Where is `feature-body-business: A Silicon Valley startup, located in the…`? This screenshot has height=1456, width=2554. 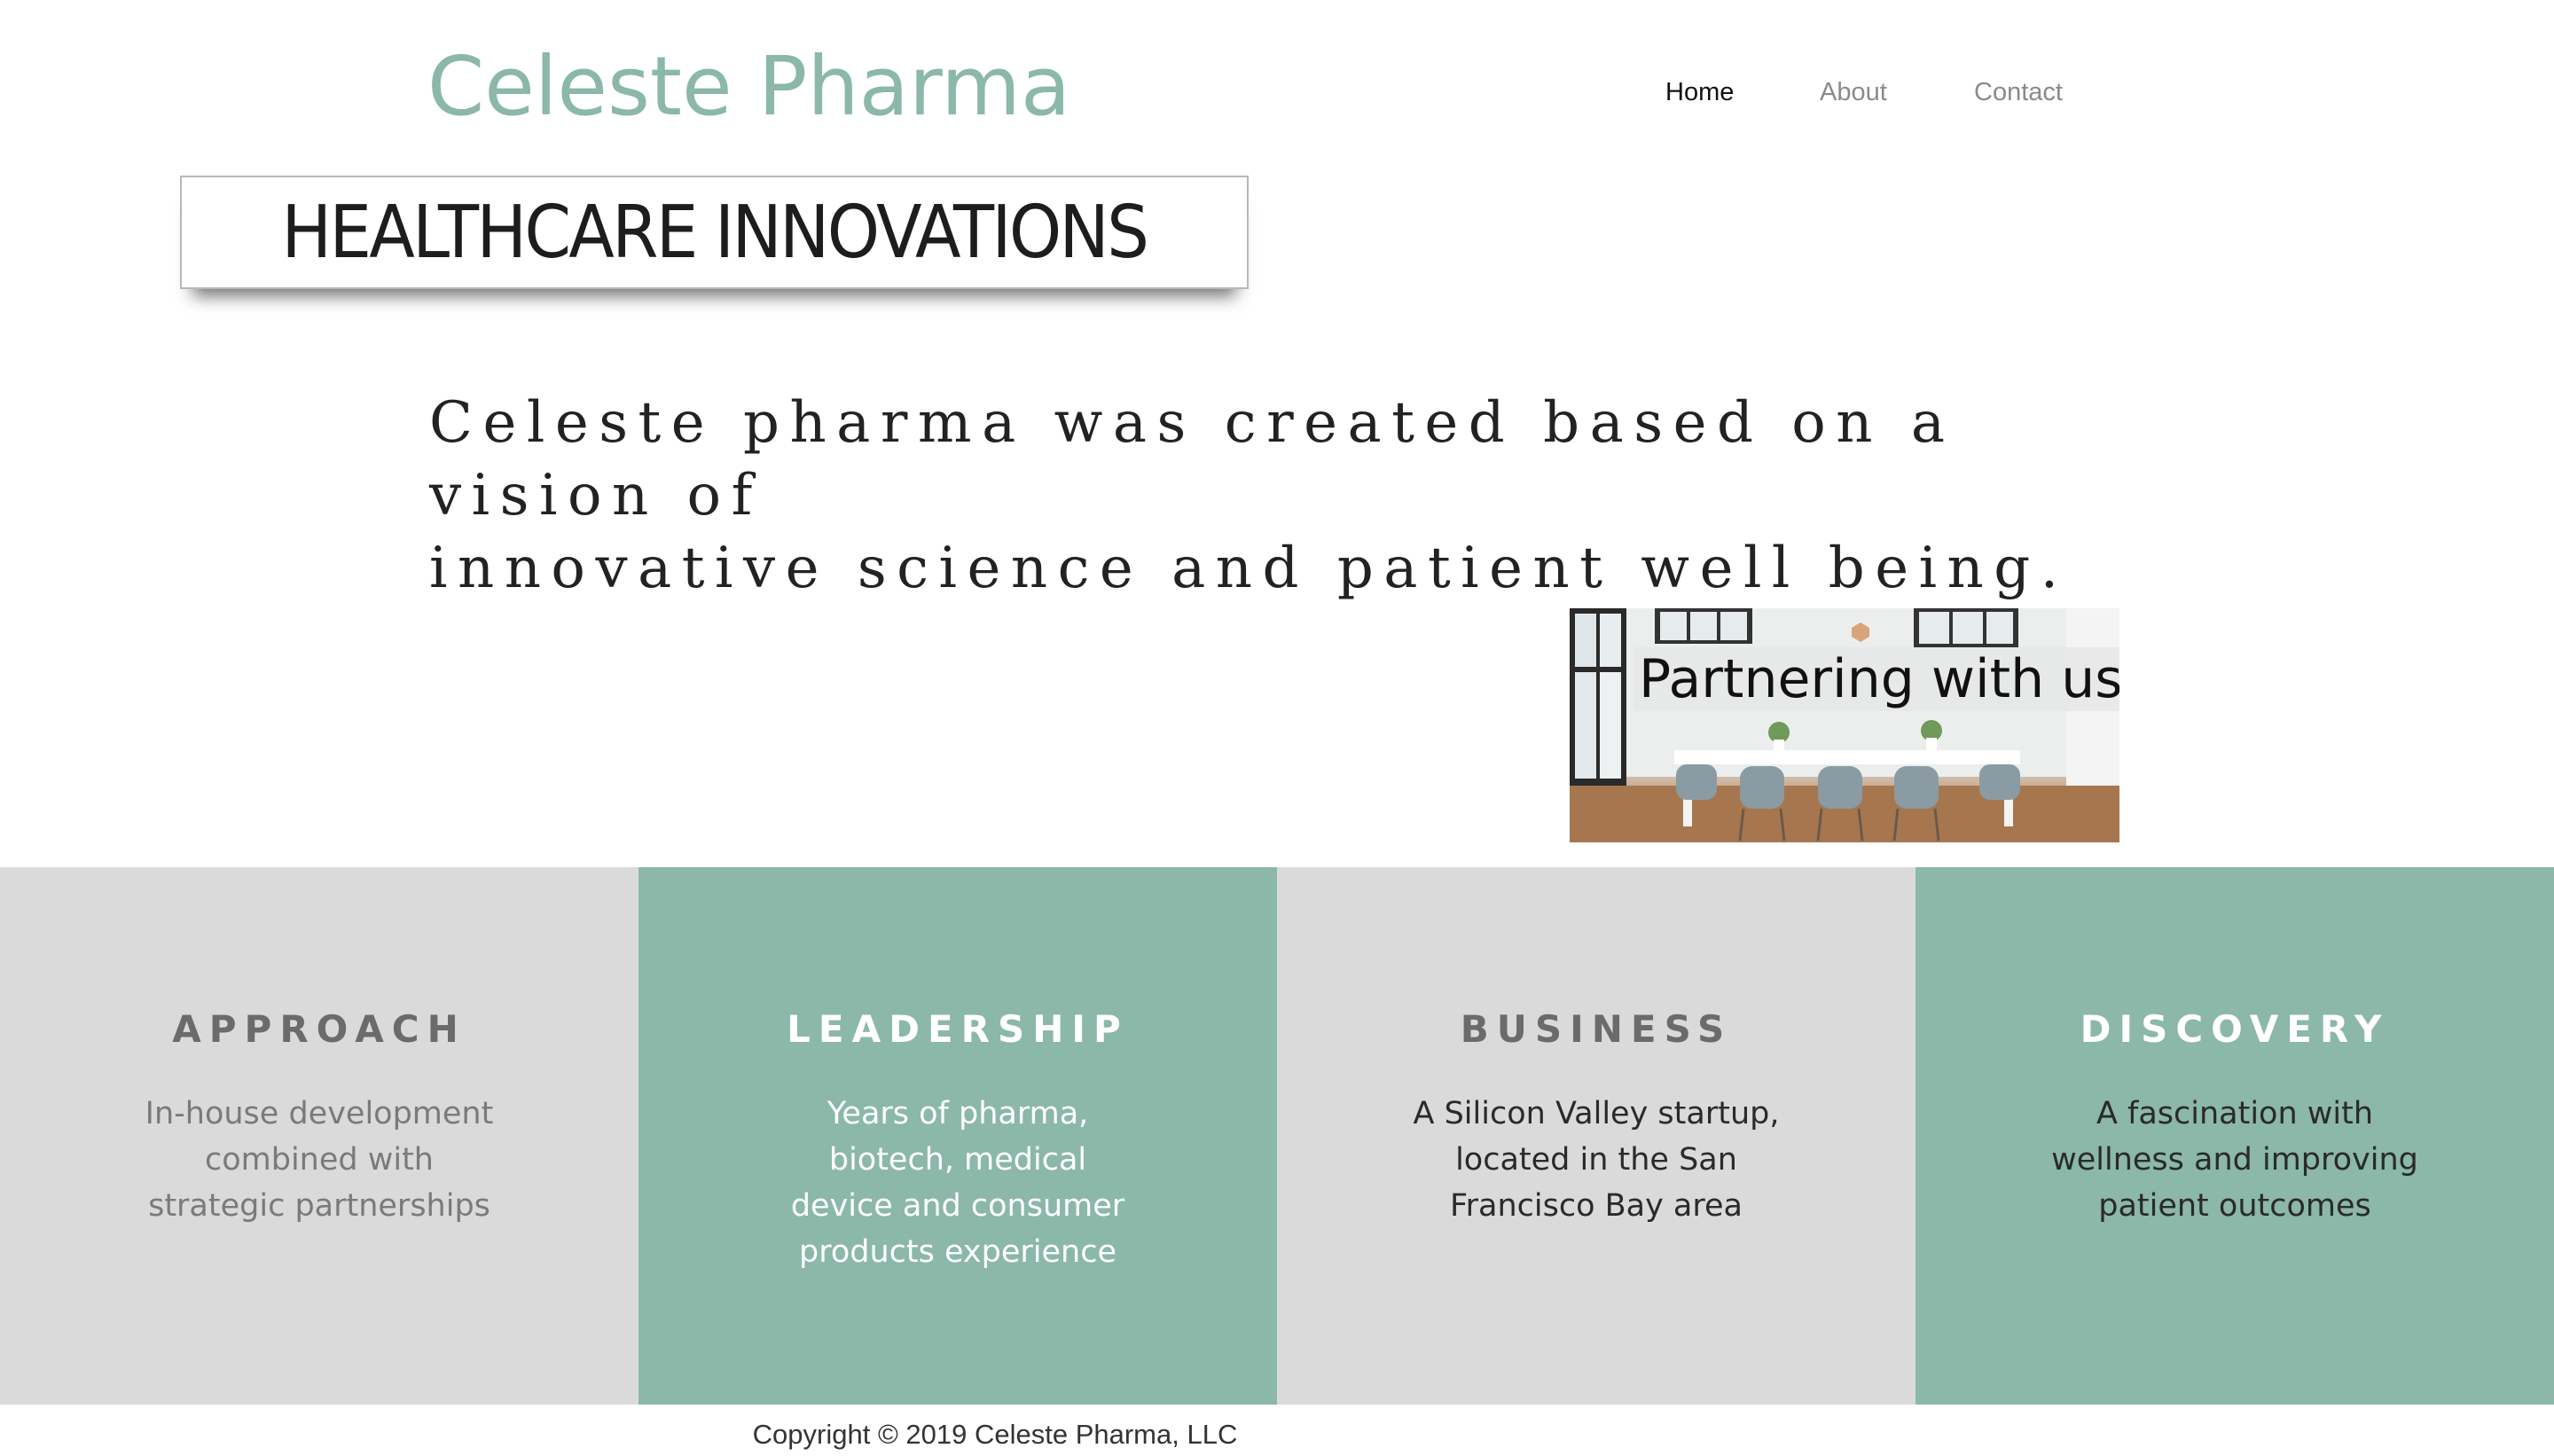
feature-body-business: A Silicon Valley startup, located in the… is located at coordinates (1596, 1160).